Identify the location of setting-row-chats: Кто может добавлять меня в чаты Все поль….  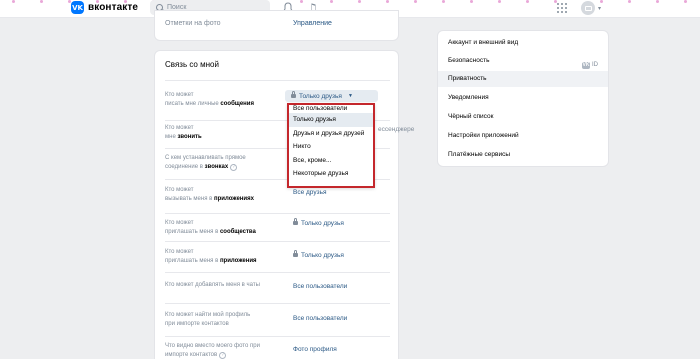
(277, 287).